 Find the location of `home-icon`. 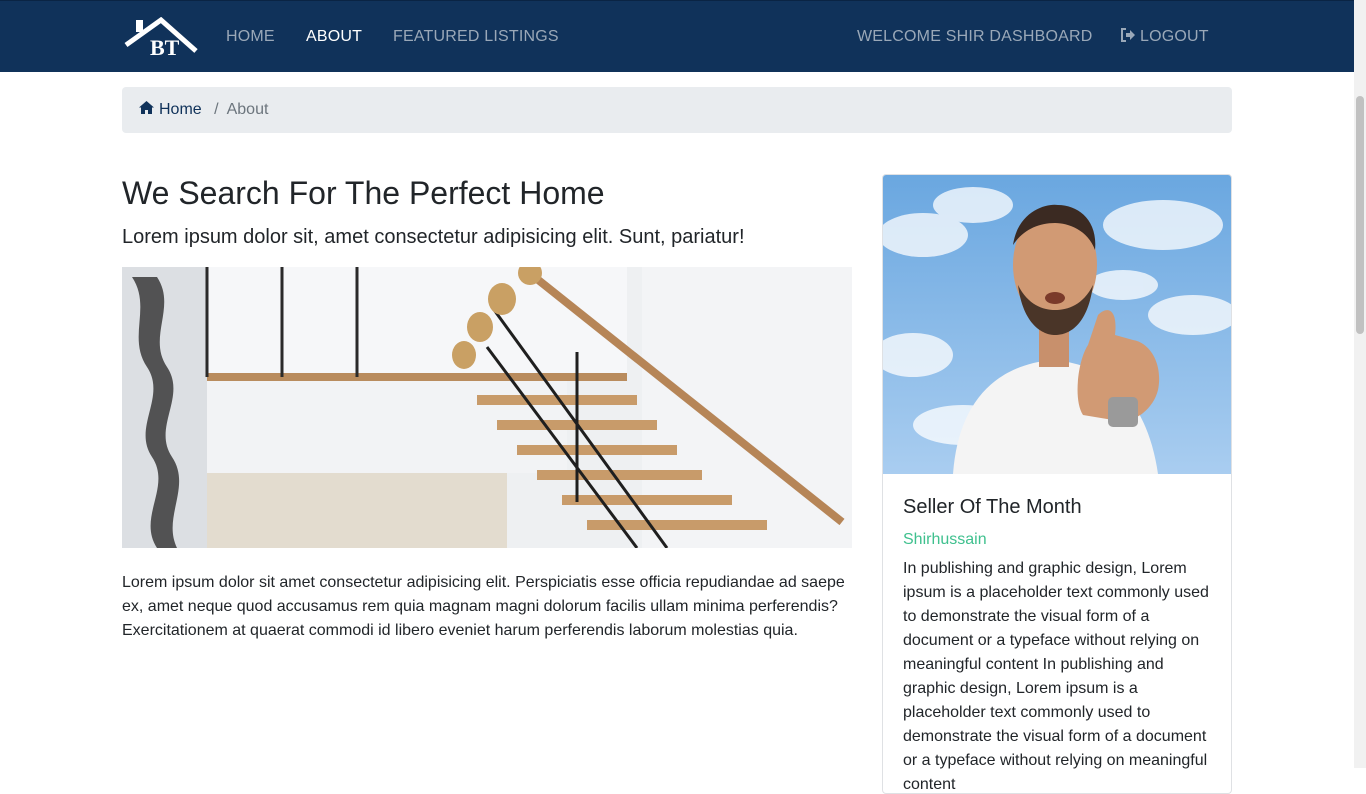

home-icon is located at coordinates (146, 107).